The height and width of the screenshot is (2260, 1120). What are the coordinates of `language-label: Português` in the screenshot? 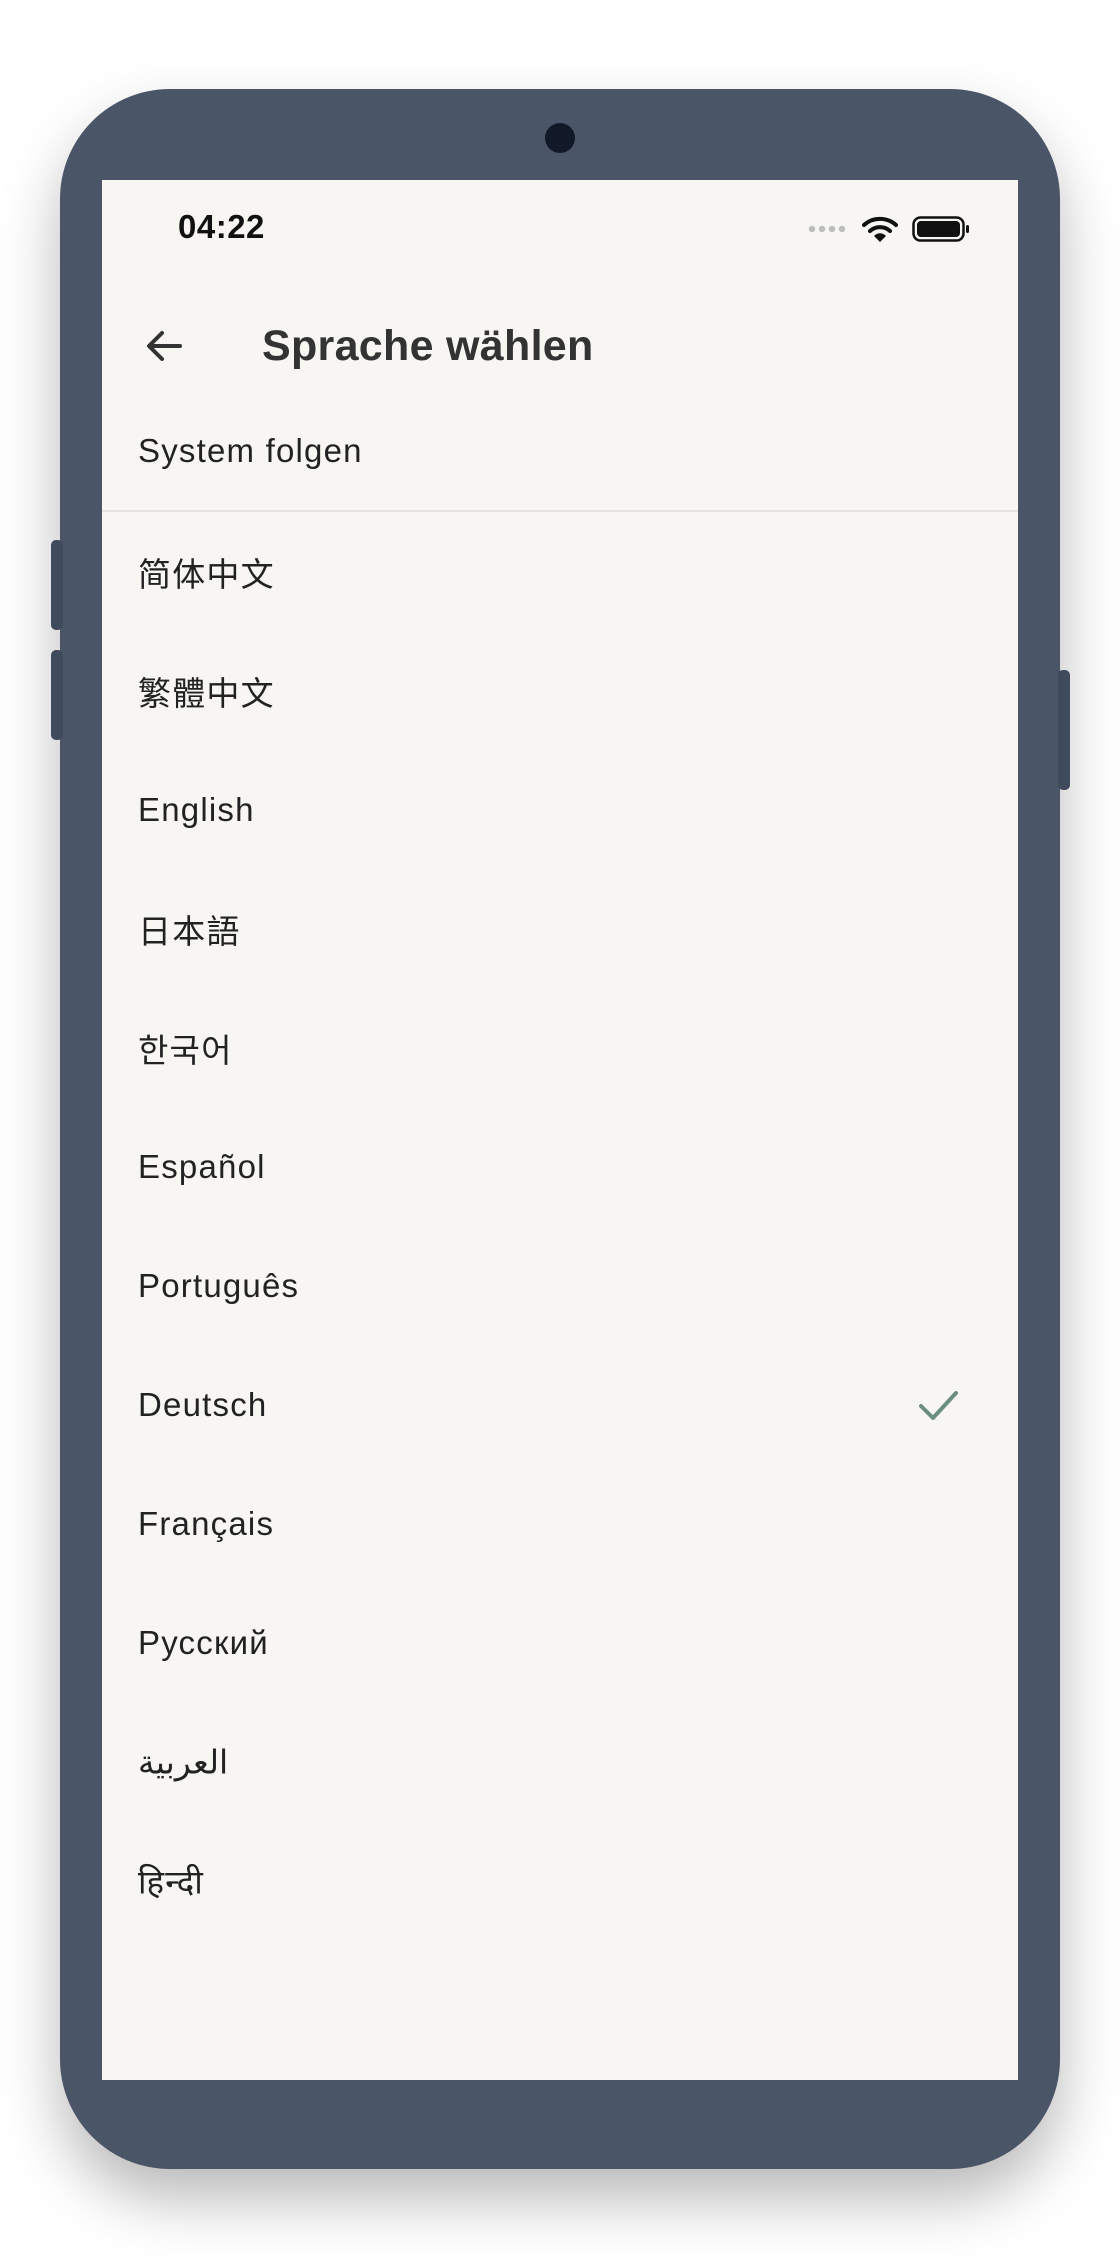 It's located at (219, 1285).